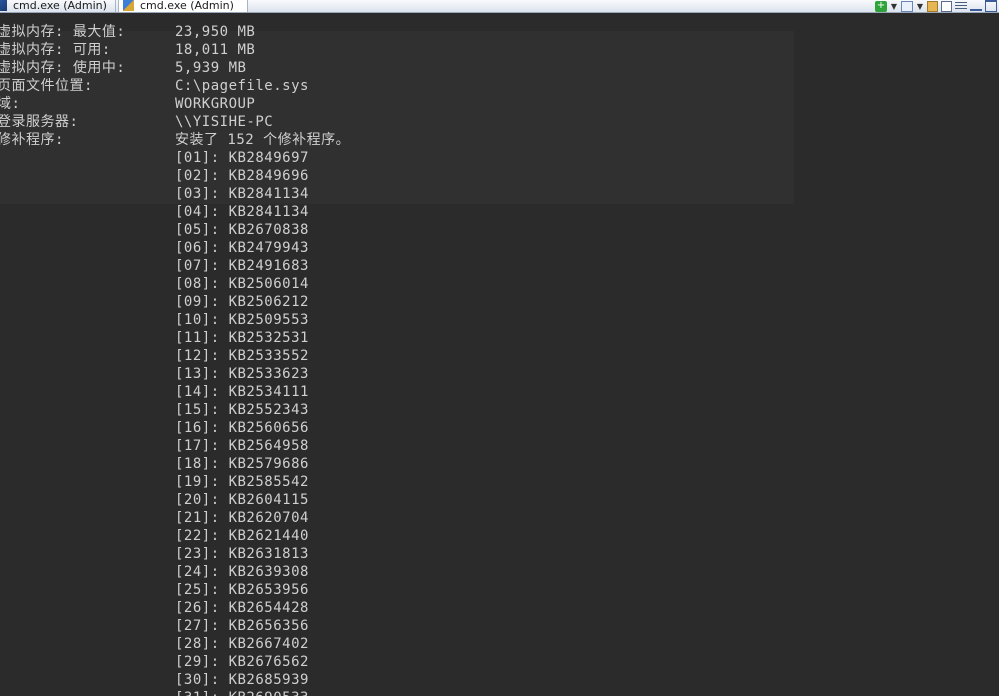 This screenshot has height=696, width=999. I want to click on hotfix-entry: [20]: KB2604115, so click(242, 500).